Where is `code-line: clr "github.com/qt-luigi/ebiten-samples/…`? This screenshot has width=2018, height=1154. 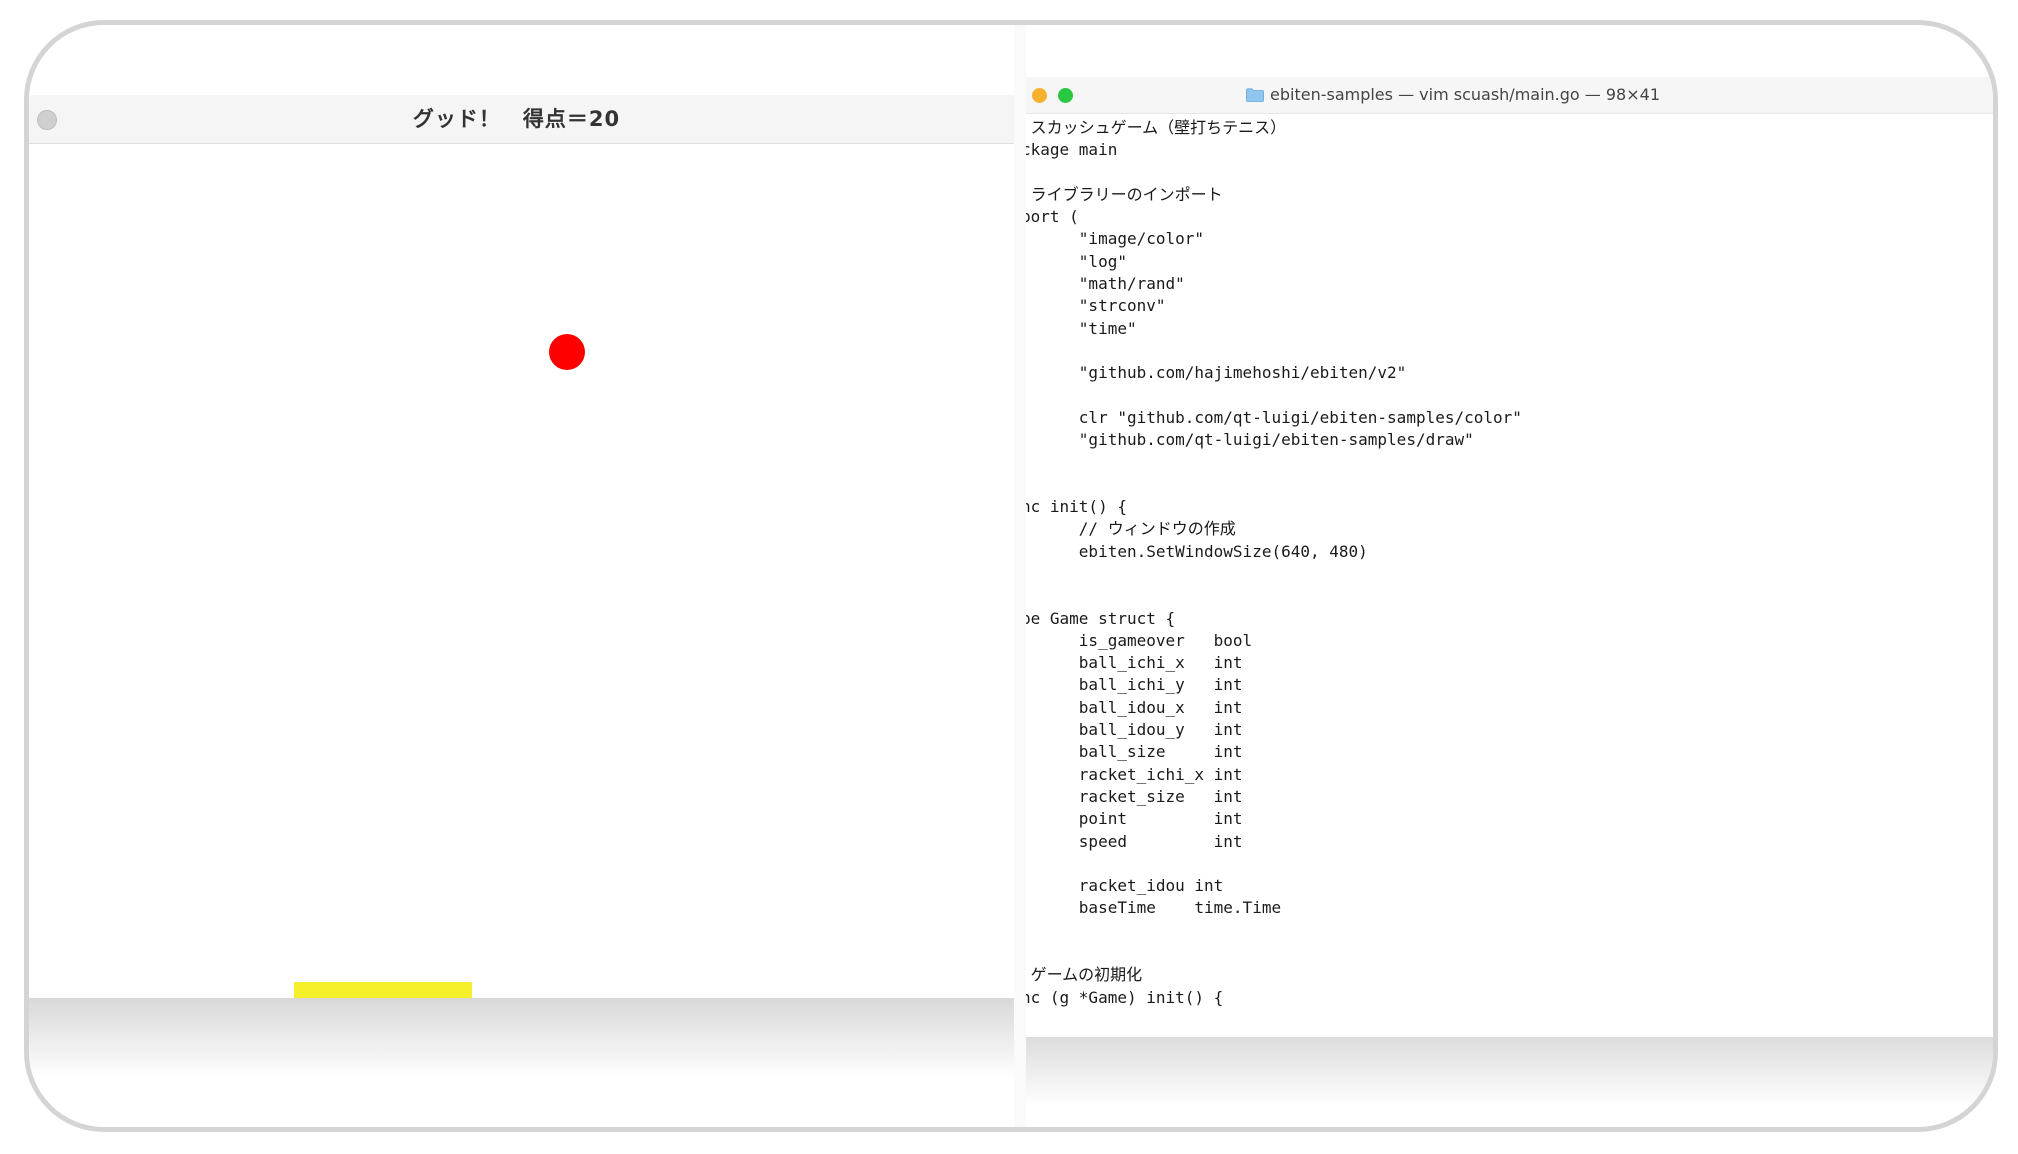
code-line: clr "github.com/qt-luigi/ebiten-samples/… is located at coordinates (1274, 417).